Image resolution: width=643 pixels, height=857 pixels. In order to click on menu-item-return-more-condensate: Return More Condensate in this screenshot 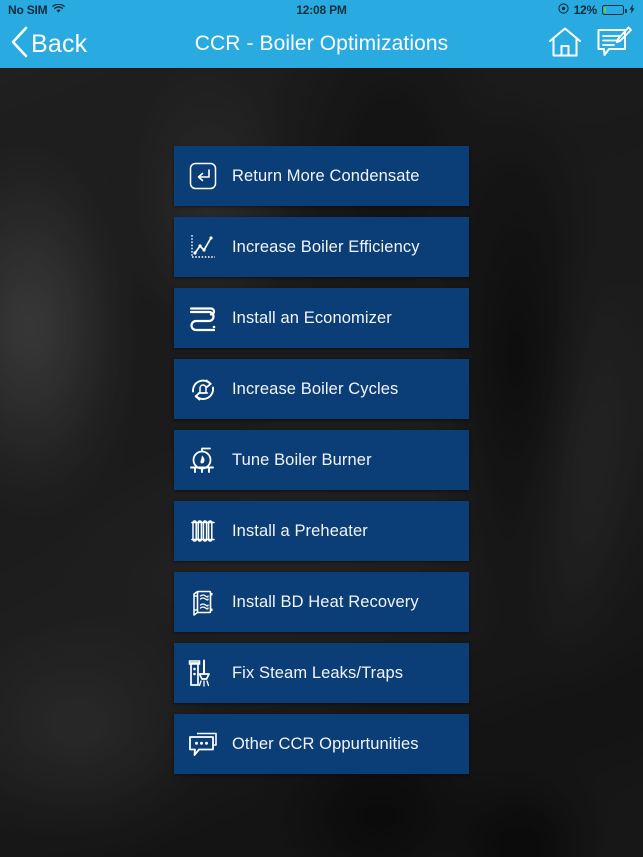, I will do `click(321, 176)`.